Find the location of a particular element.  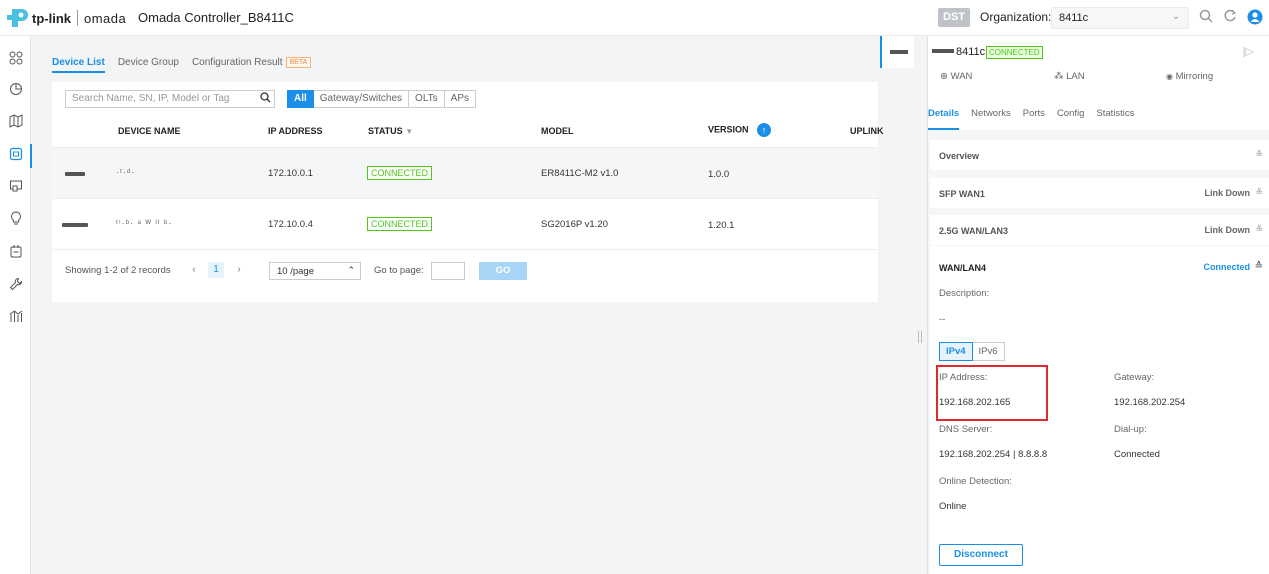

section-title: Overview is located at coordinates (959, 156).